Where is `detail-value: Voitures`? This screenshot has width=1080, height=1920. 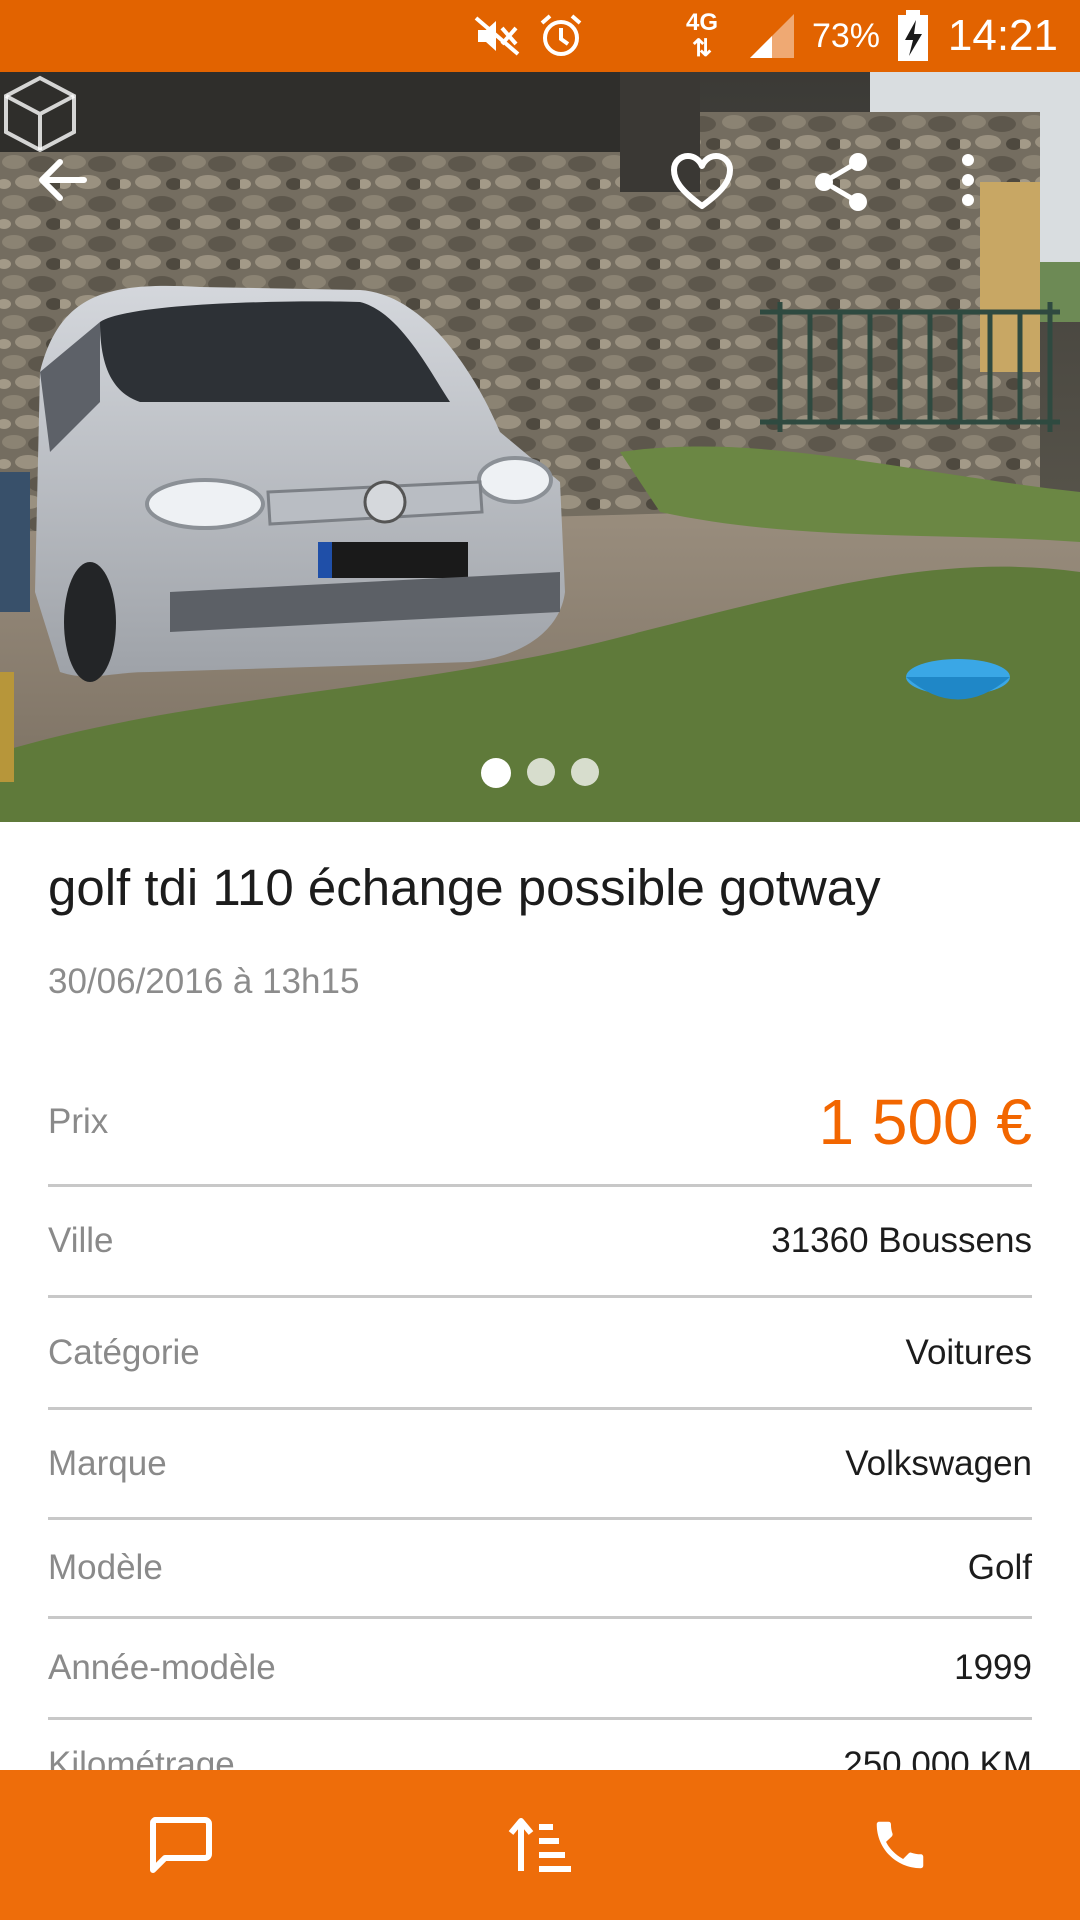 detail-value: Voitures is located at coordinates (968, 1352).